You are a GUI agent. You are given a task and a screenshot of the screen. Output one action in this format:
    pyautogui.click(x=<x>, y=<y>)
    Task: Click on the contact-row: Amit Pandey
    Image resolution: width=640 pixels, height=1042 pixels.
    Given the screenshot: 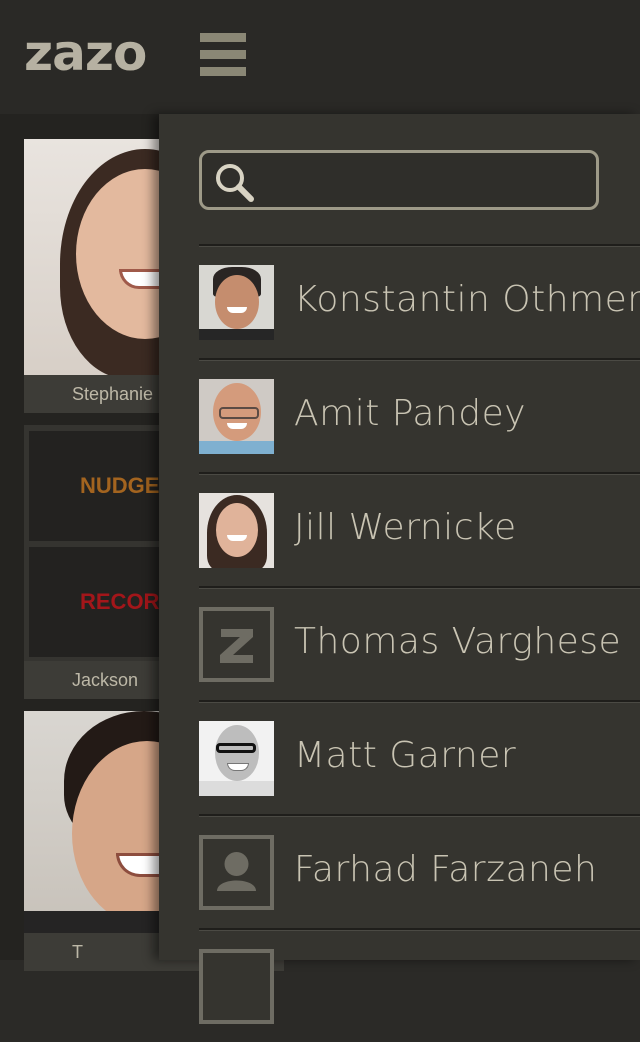 What is the action you would take?
    pyautogui.click(x=419, y=415)
    